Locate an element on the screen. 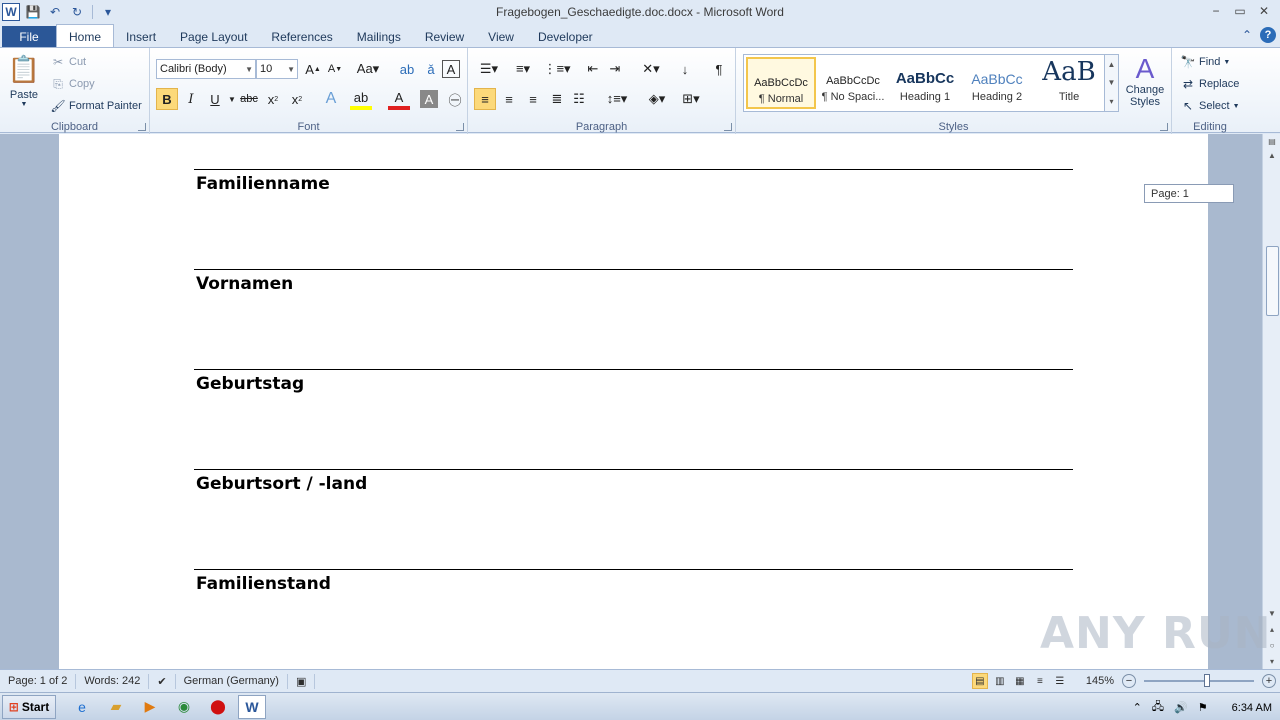 The height and width of the screenshot is (720, 1280). zoom-level: 145% is located at coordinates (1100, 681).